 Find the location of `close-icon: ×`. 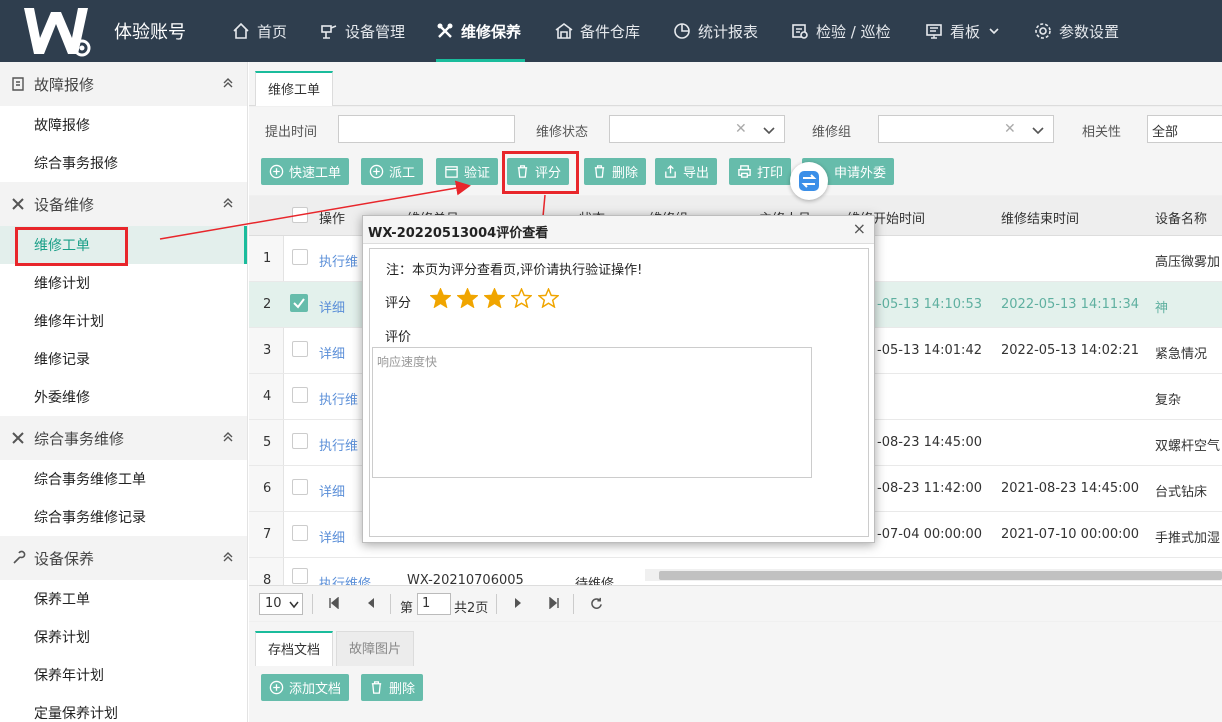

close-icon: × is located at coordinates (859, 228).